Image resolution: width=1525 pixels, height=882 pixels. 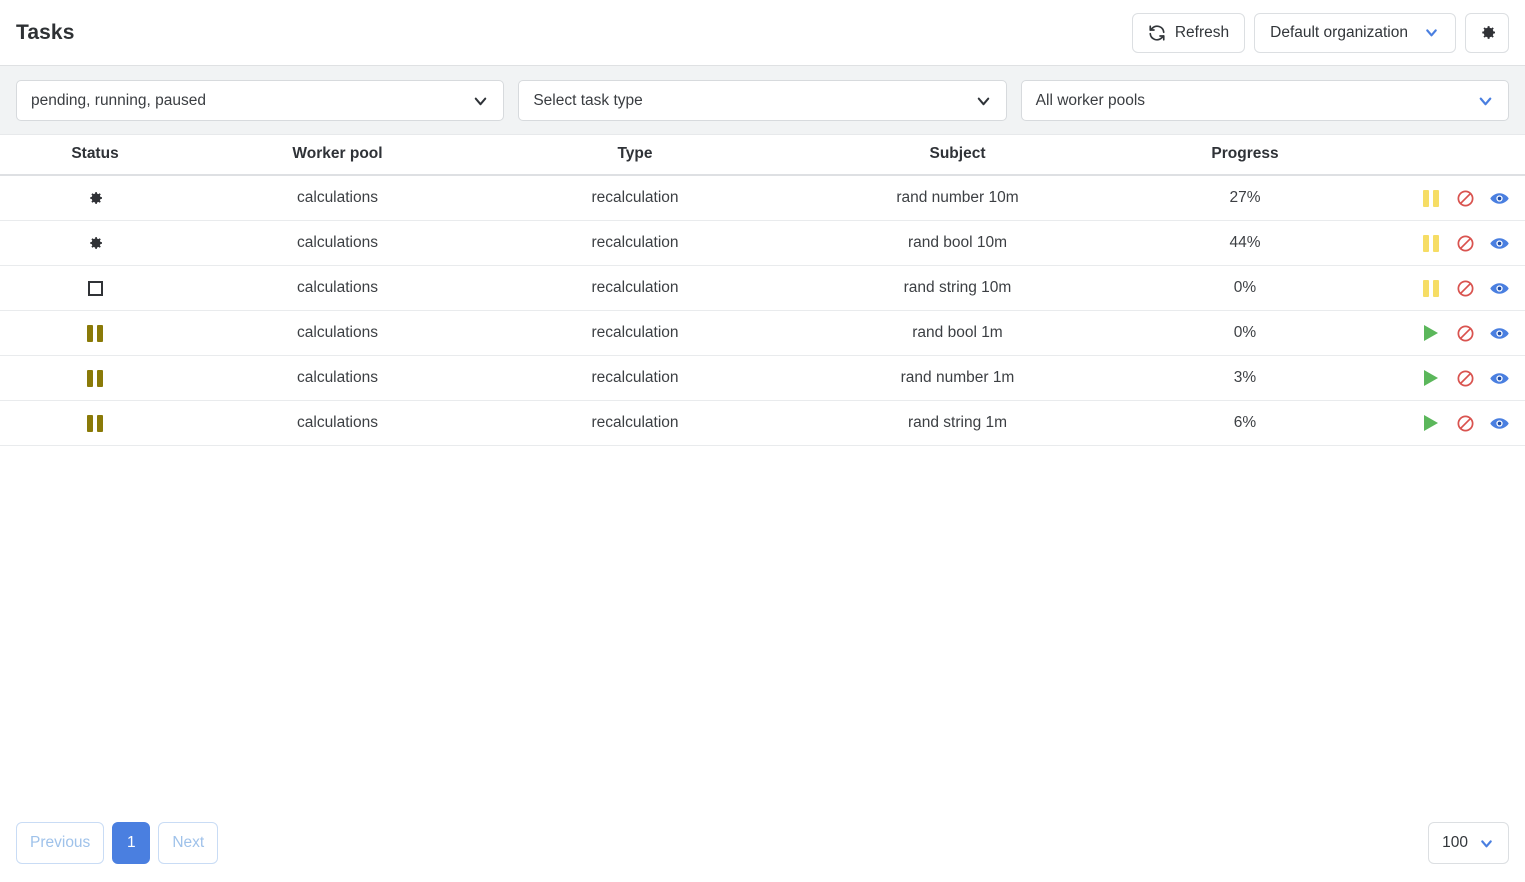 I want to click on status-indicator-paused, so click(x=95, y=333).